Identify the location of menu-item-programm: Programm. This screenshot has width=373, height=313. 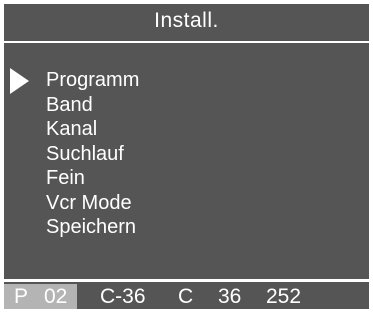
(92, 80).